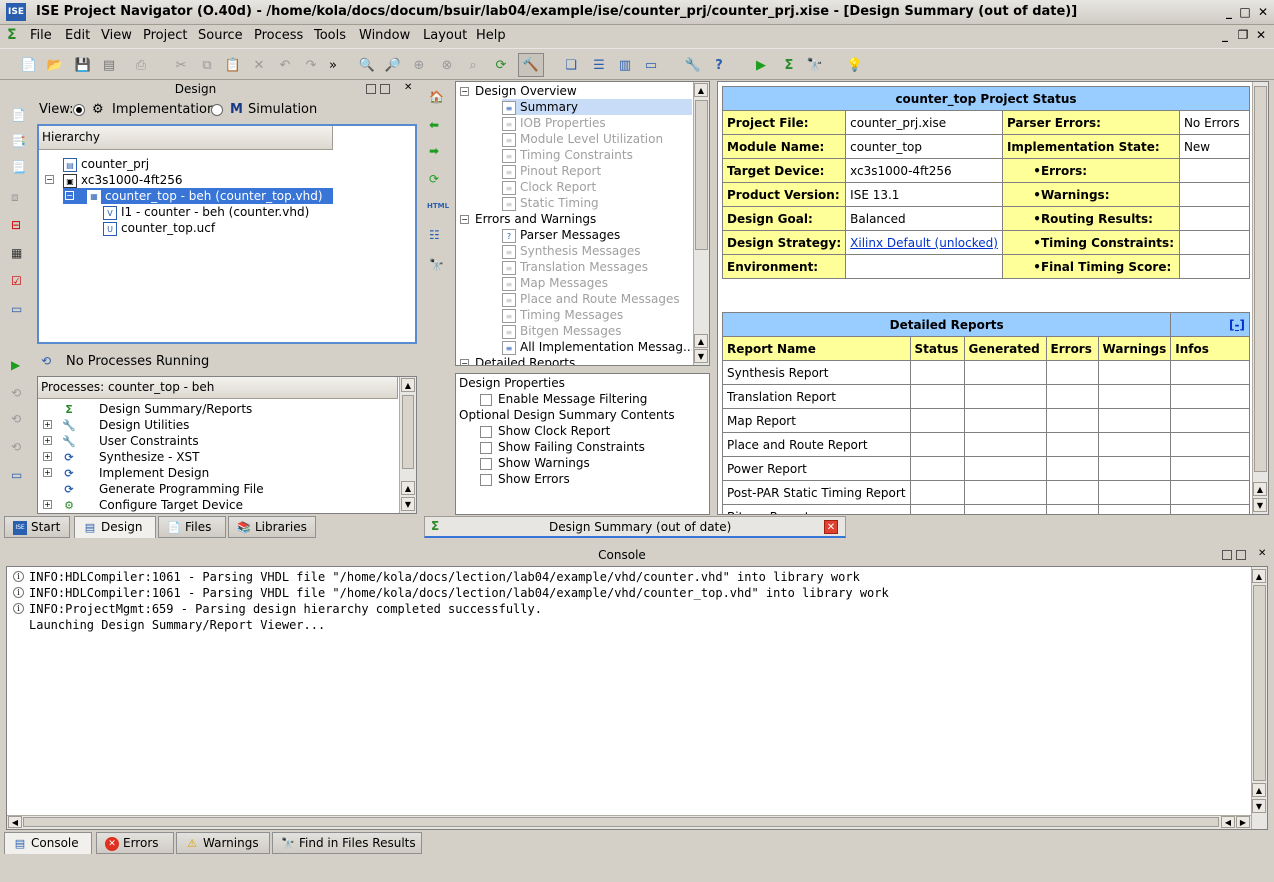 The height and width of the screenshot is (882, 1274). I want to click on processes-header: Processes: counter_top - beh, so click(218, 388).